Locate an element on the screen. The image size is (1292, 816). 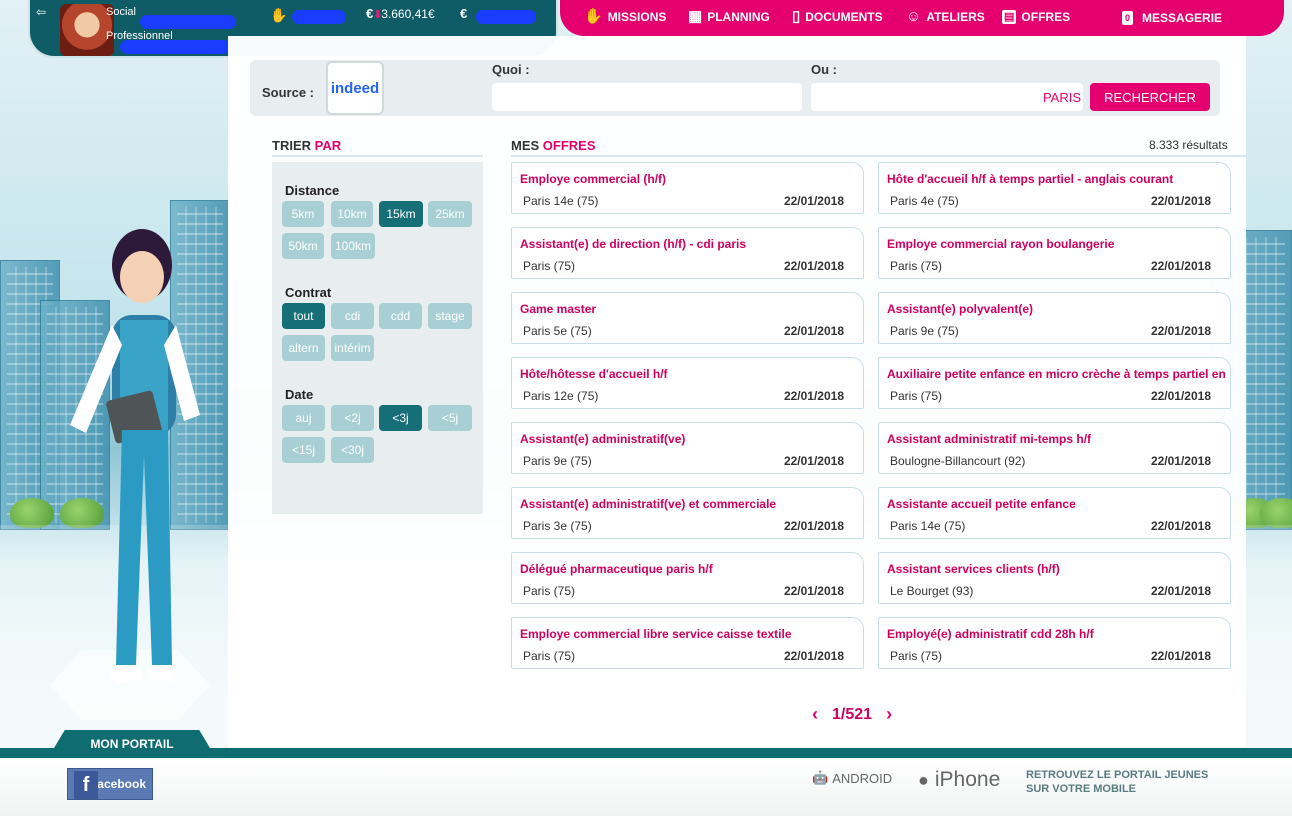
nav-planning: ▦ PLANNING is located at coordinates (729, 16).